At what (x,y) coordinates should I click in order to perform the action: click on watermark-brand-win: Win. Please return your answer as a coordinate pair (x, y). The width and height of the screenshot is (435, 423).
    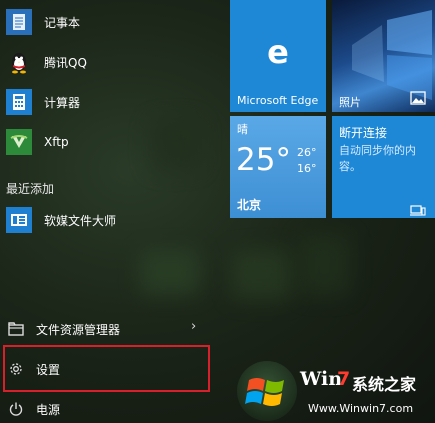
    Looking at the image, I should click on (321, 379).